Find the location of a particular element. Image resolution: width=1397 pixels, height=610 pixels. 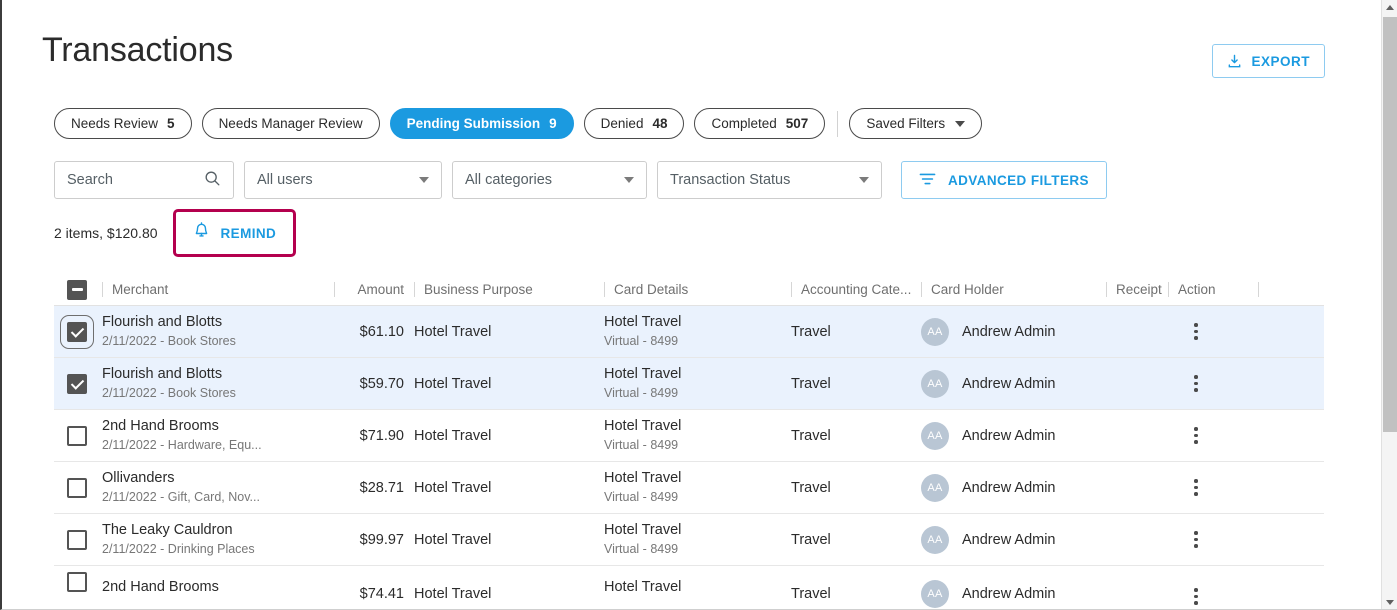

scroll-down-button is located at coordinates (1389, 602).